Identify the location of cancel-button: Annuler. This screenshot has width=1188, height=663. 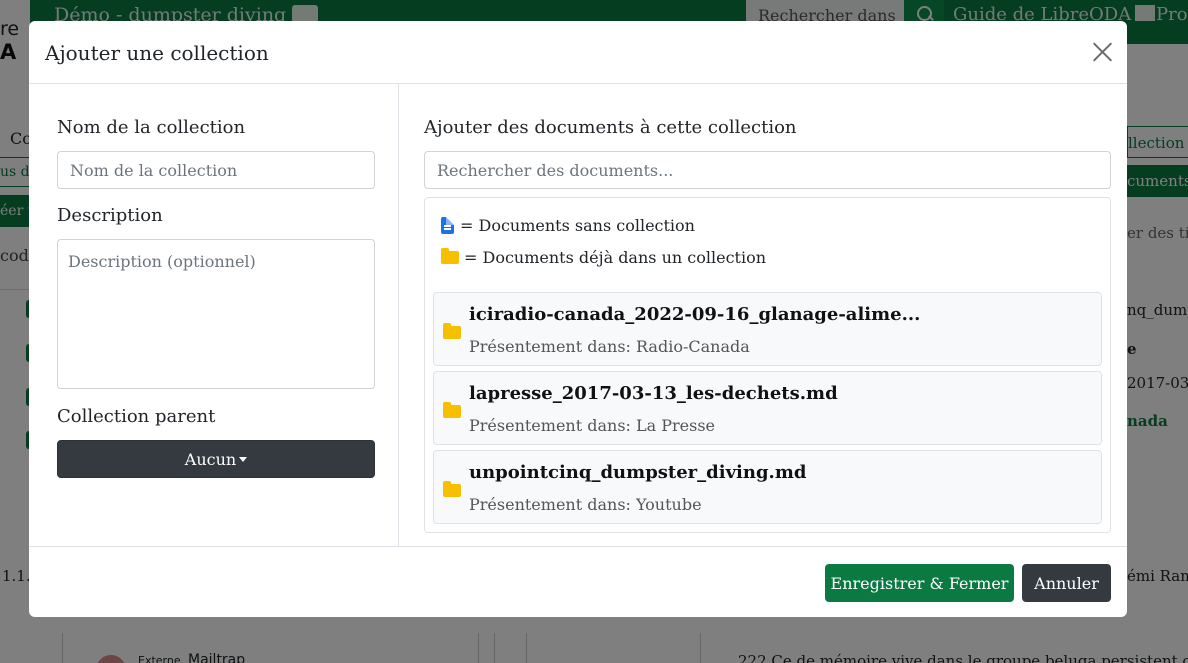
(1066, 583).